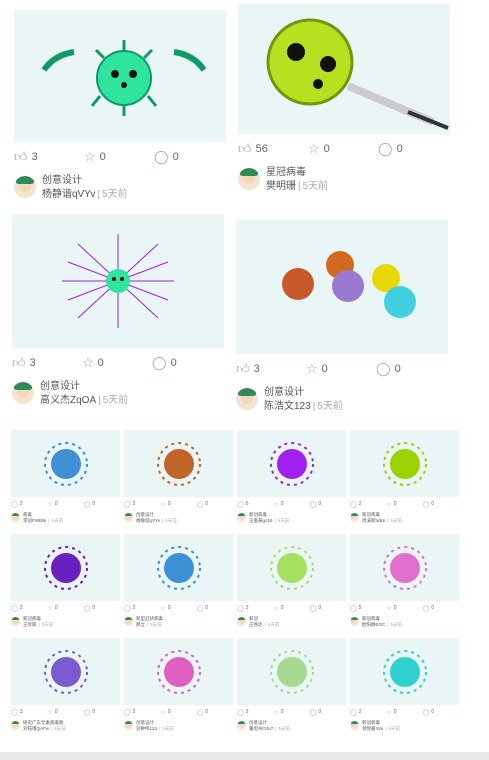 The image size is (489, 760). Describe the element at coordinates (140, 624) in the screenshot. I see `author-name: 郝立` at that location.